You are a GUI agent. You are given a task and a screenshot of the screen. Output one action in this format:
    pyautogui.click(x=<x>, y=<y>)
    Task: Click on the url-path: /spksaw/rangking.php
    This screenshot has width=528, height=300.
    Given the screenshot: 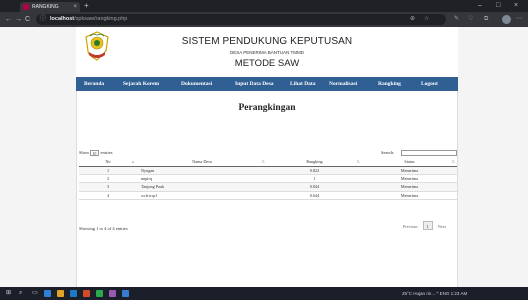 What is the action you would take?
    pyautogui.click(x=101, y=19)
    